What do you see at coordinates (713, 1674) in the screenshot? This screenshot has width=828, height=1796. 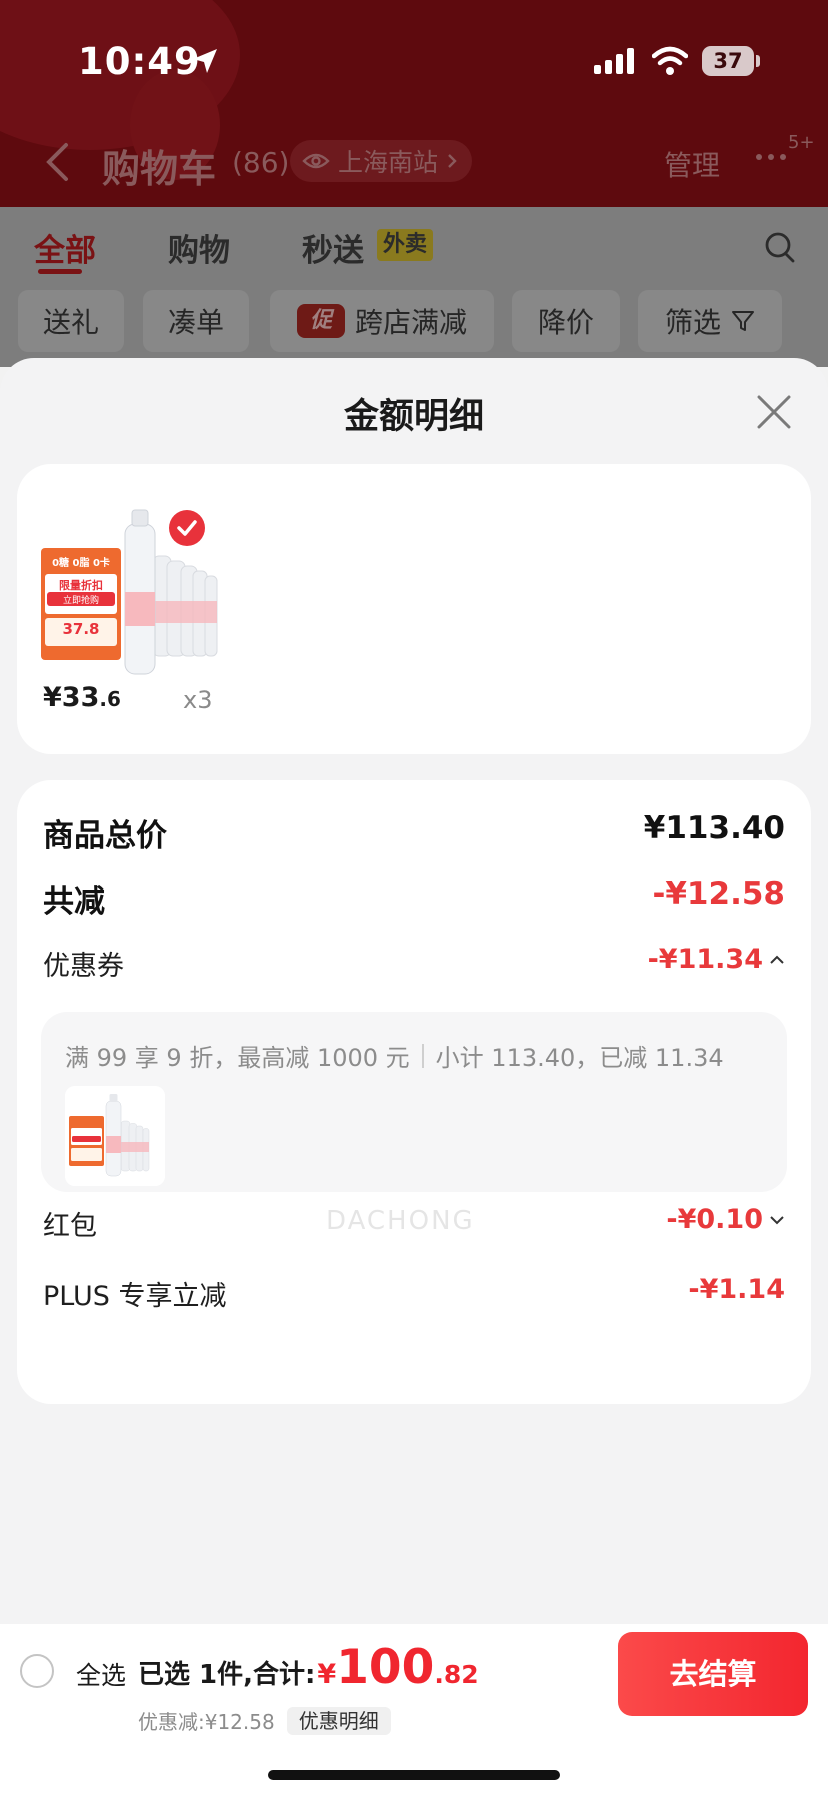 I see `checkout-button: 去结算` at bounding box center [713, 1674].